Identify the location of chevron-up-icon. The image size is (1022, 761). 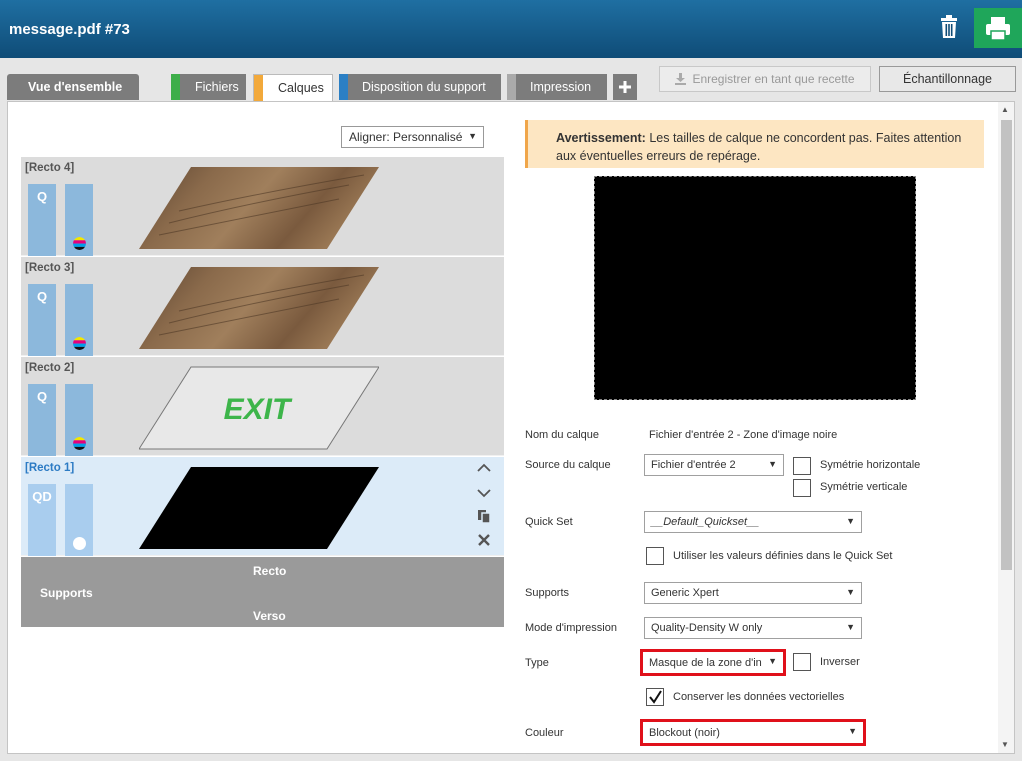
(484, 467).